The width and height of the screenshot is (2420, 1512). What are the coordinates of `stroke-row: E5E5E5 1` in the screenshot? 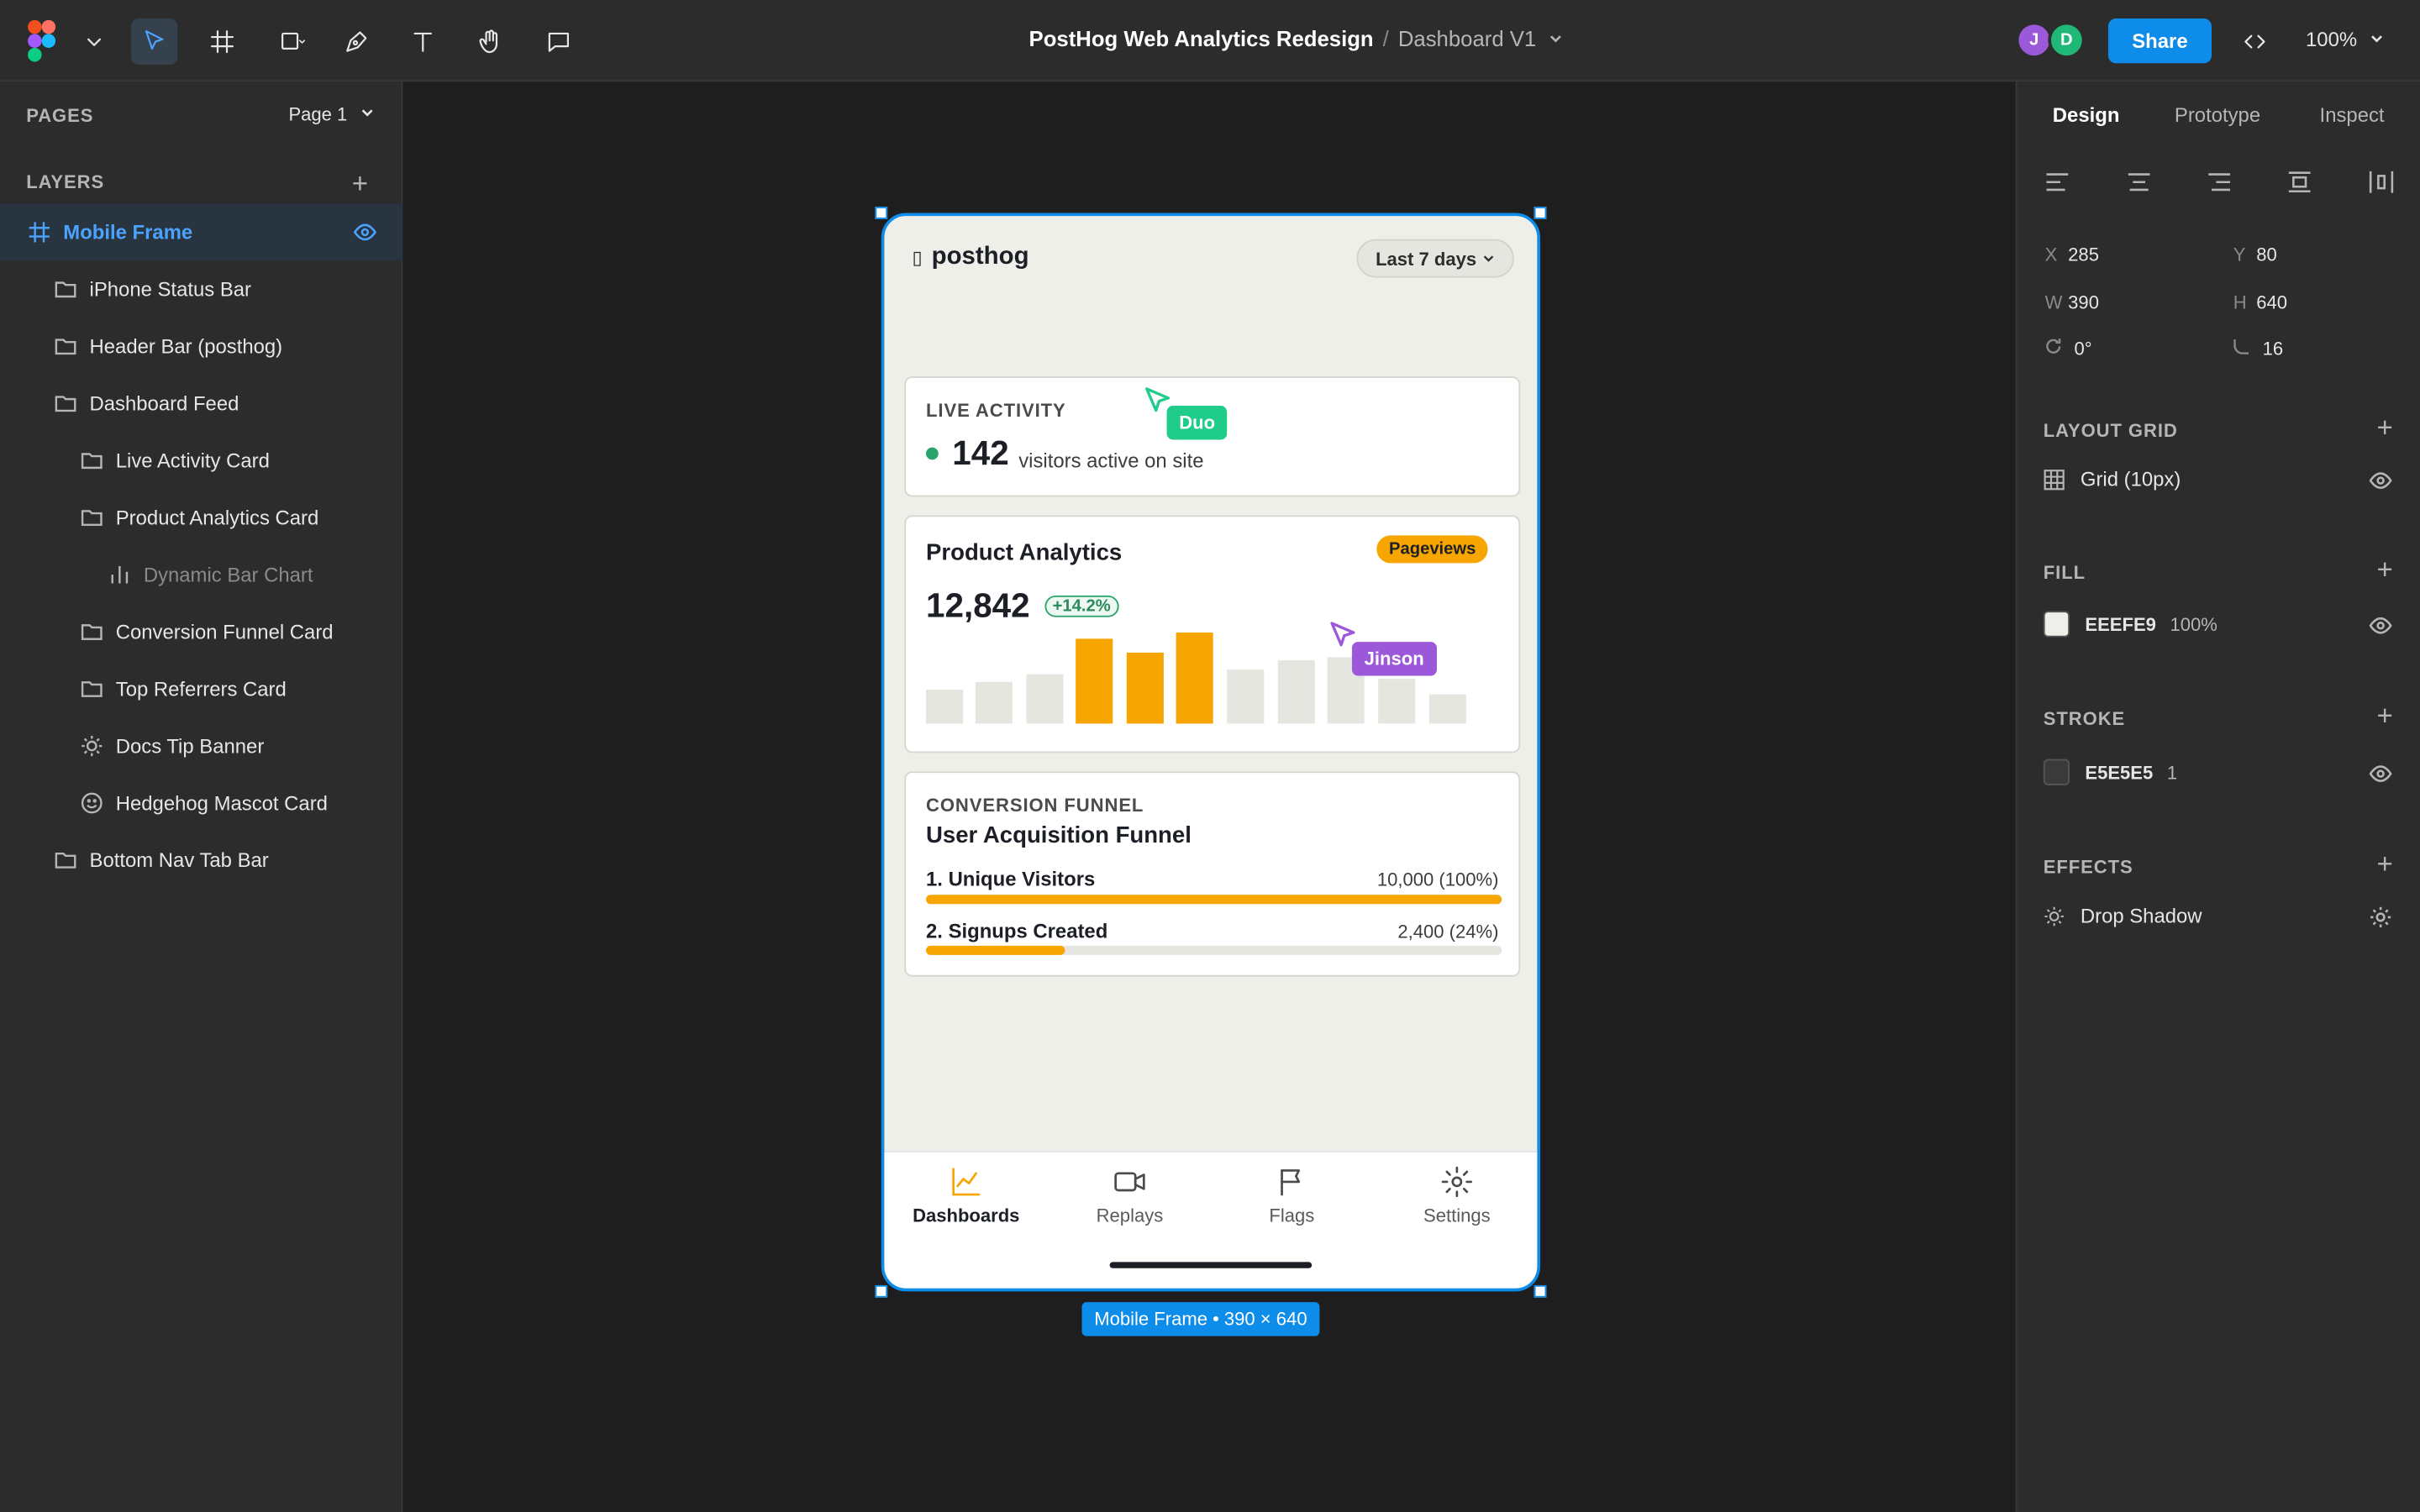 It's located at (2110, 772).